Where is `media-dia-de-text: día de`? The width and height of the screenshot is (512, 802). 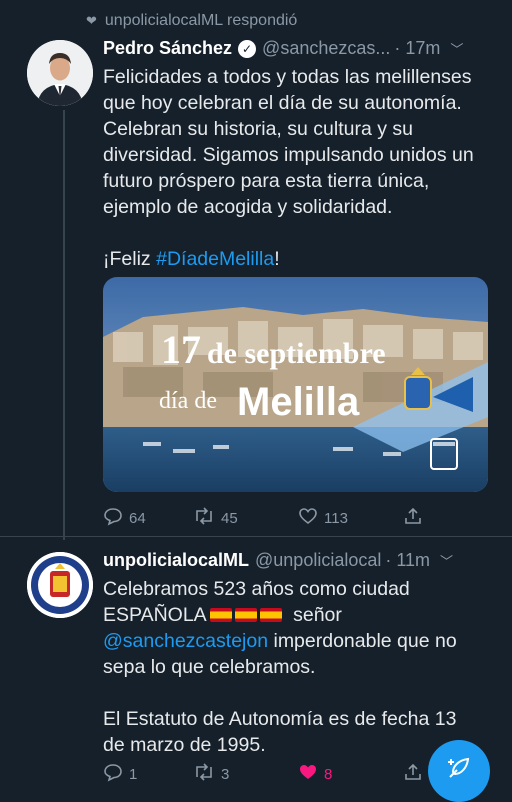 media-dia-de-text: día de is located at coordinates (188, 401).